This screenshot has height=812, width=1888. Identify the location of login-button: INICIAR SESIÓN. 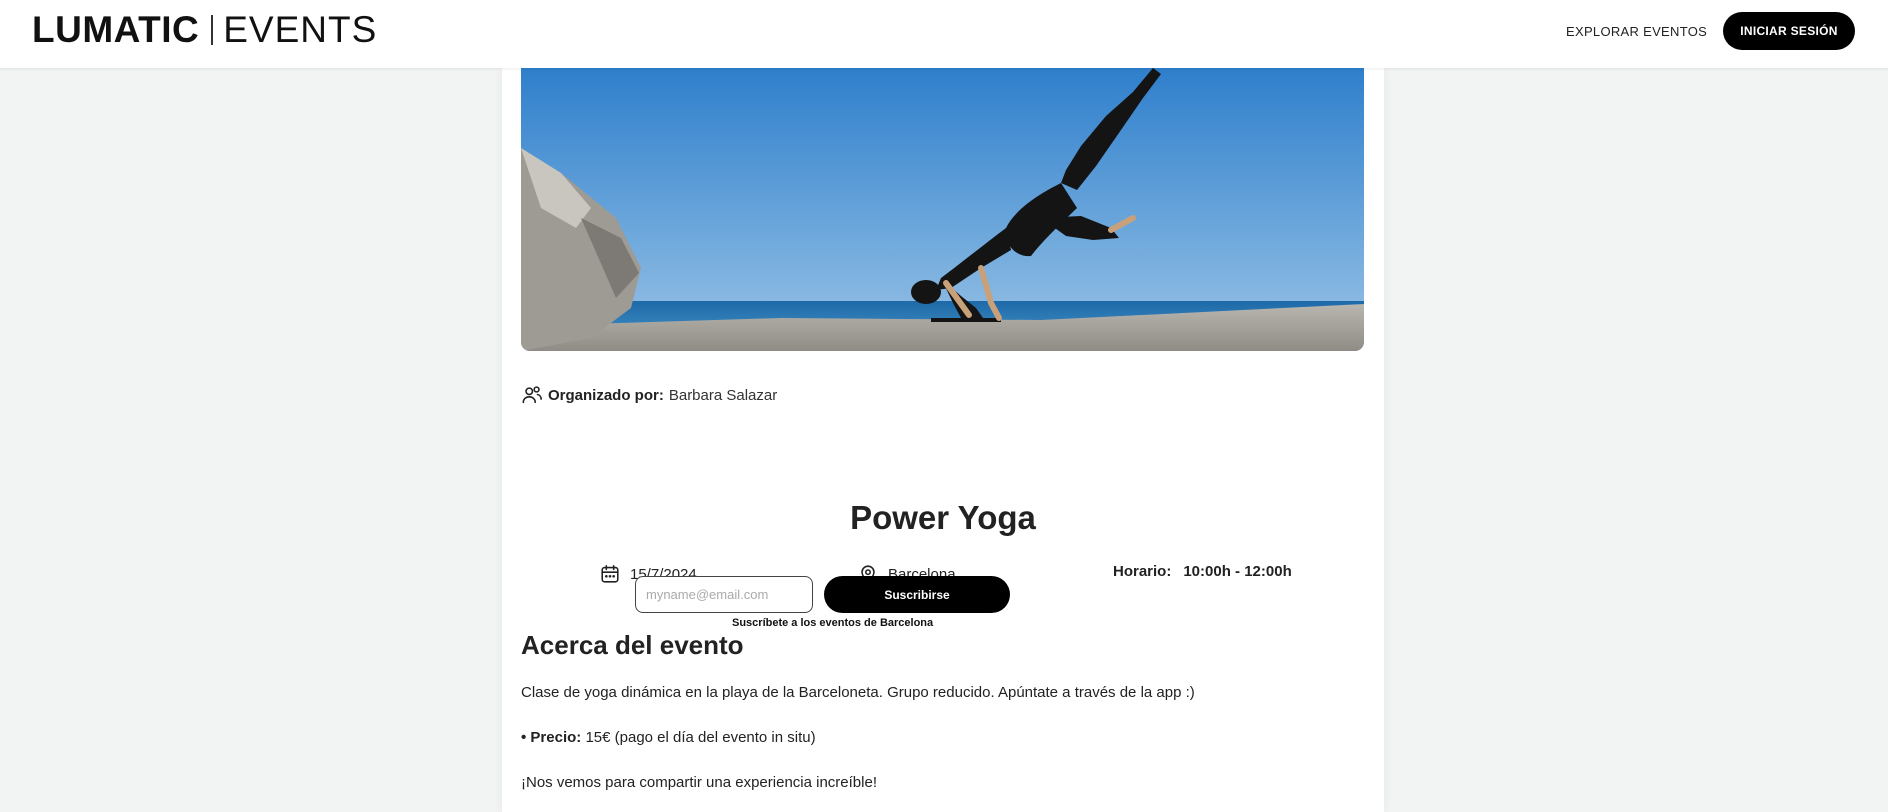
(1789, 31).